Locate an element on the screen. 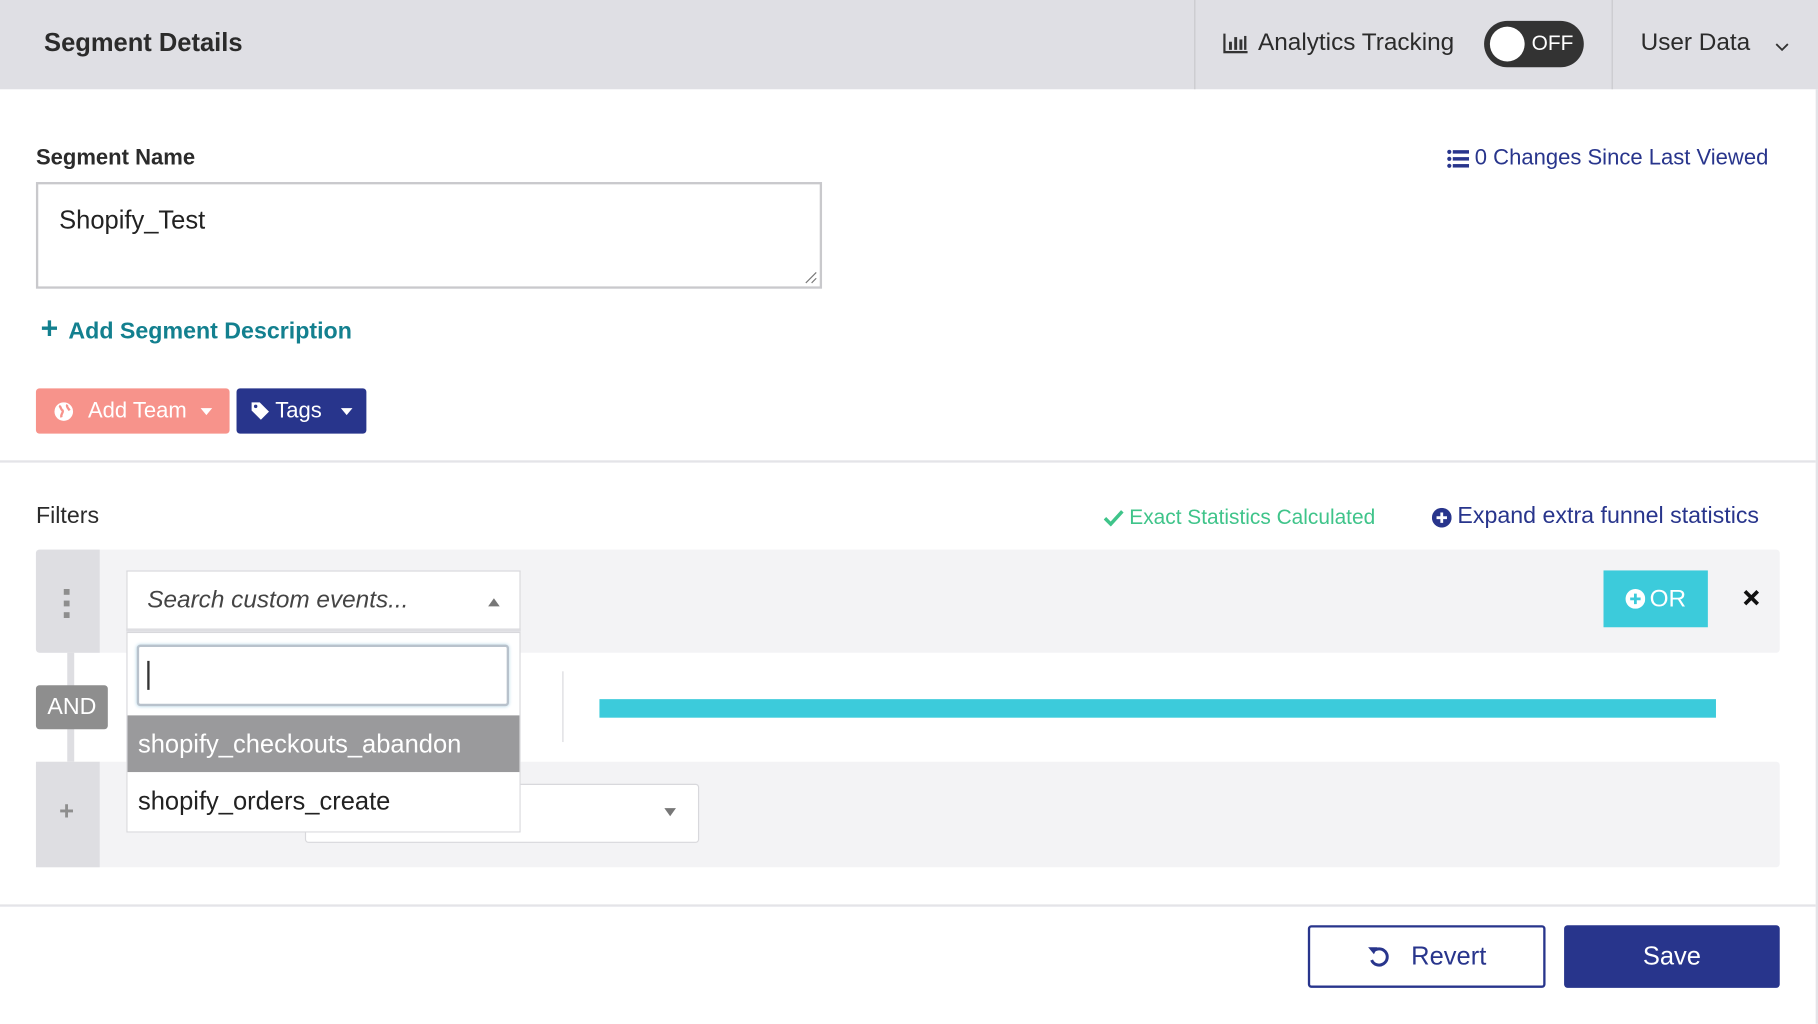 The image size is (1818, 1024). expand-funnel-statistics-link: Expand extra funnel statistics is located at coordinates (1608, 516).